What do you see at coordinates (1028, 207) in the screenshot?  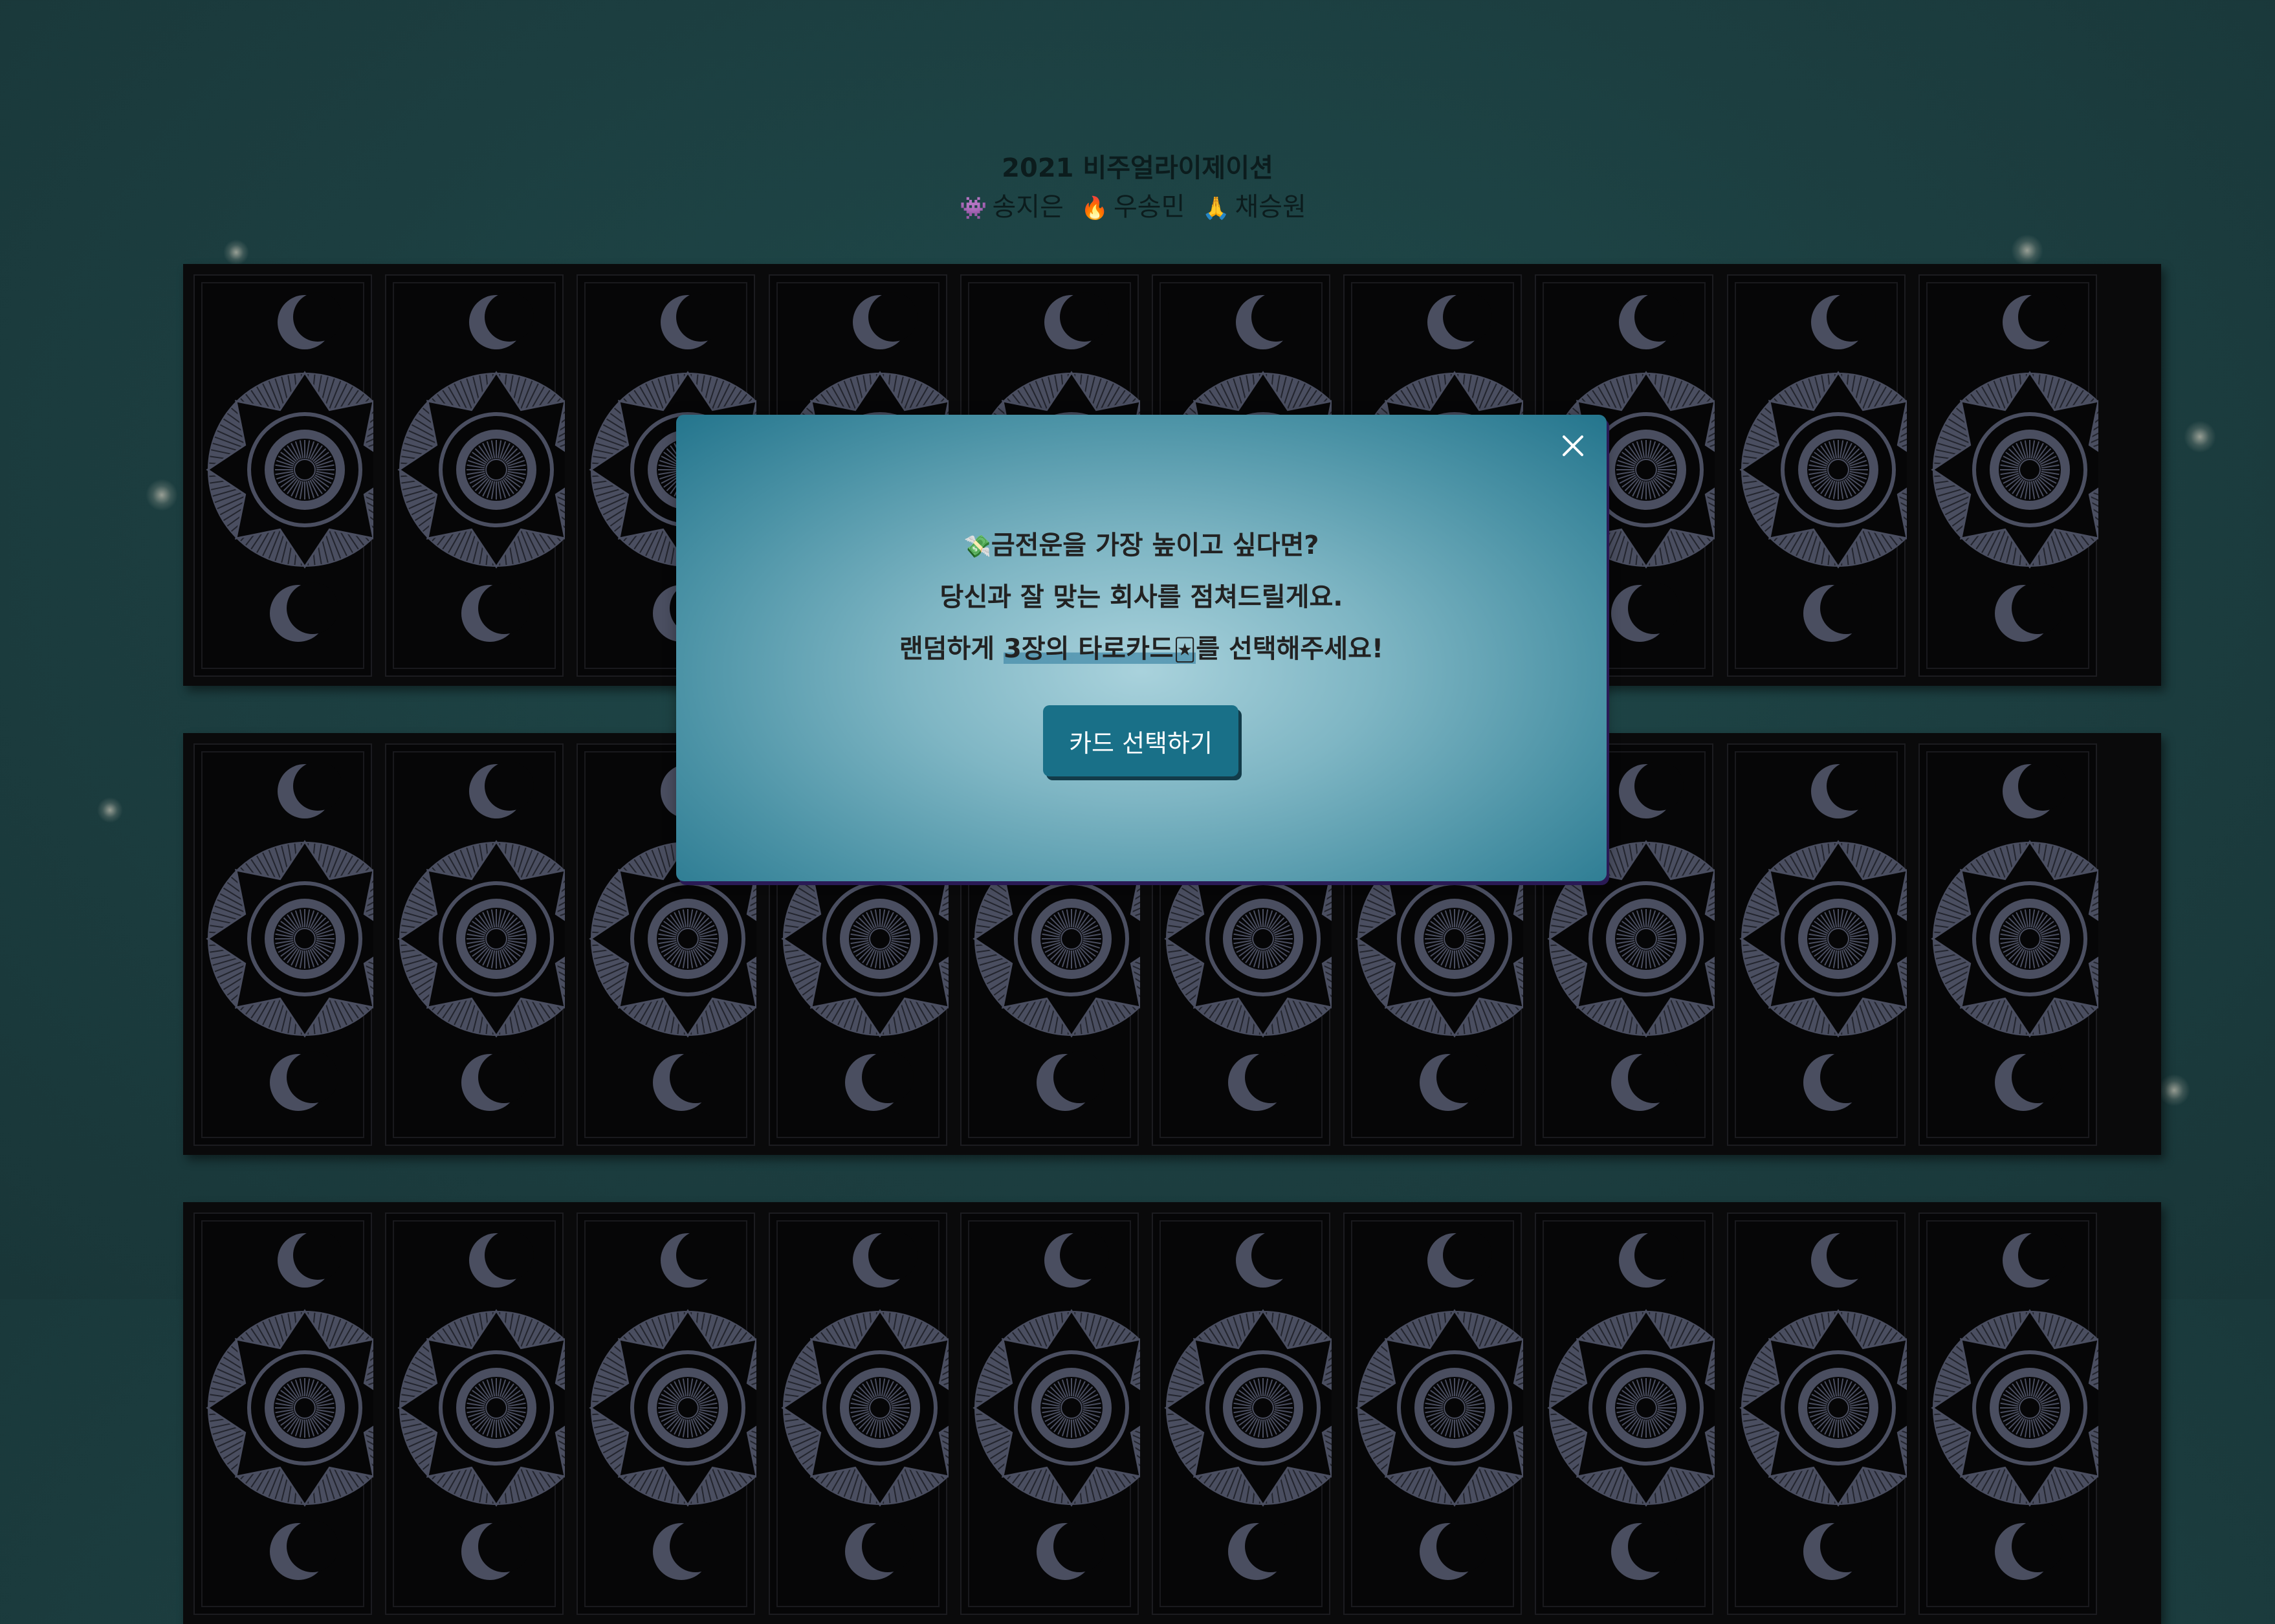 I see `credit-name: 송지은` at bounding box center [1028, 207].